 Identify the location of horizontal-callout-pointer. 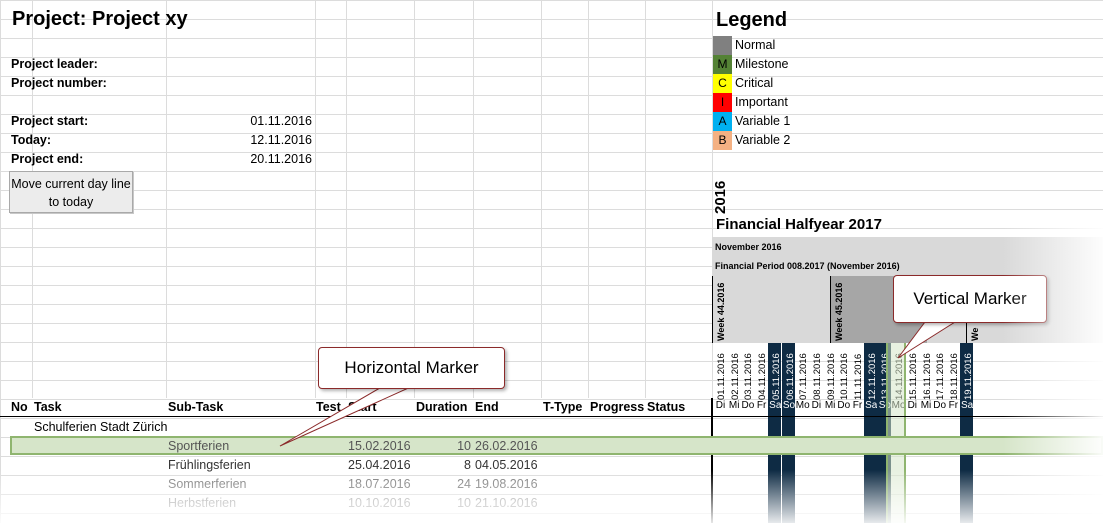
(347, 415).